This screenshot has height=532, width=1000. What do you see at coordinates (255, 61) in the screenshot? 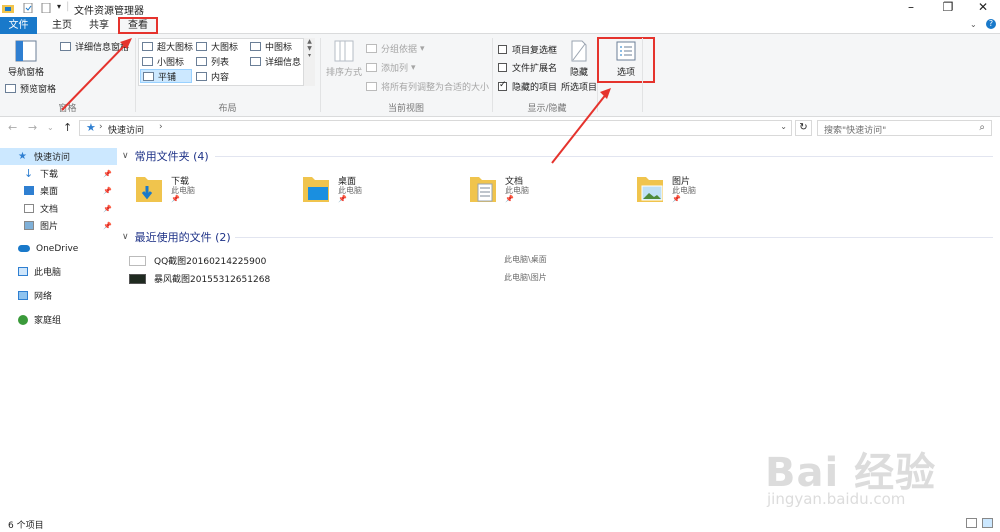
I see `details-icon` at bounding box center [255, 61].